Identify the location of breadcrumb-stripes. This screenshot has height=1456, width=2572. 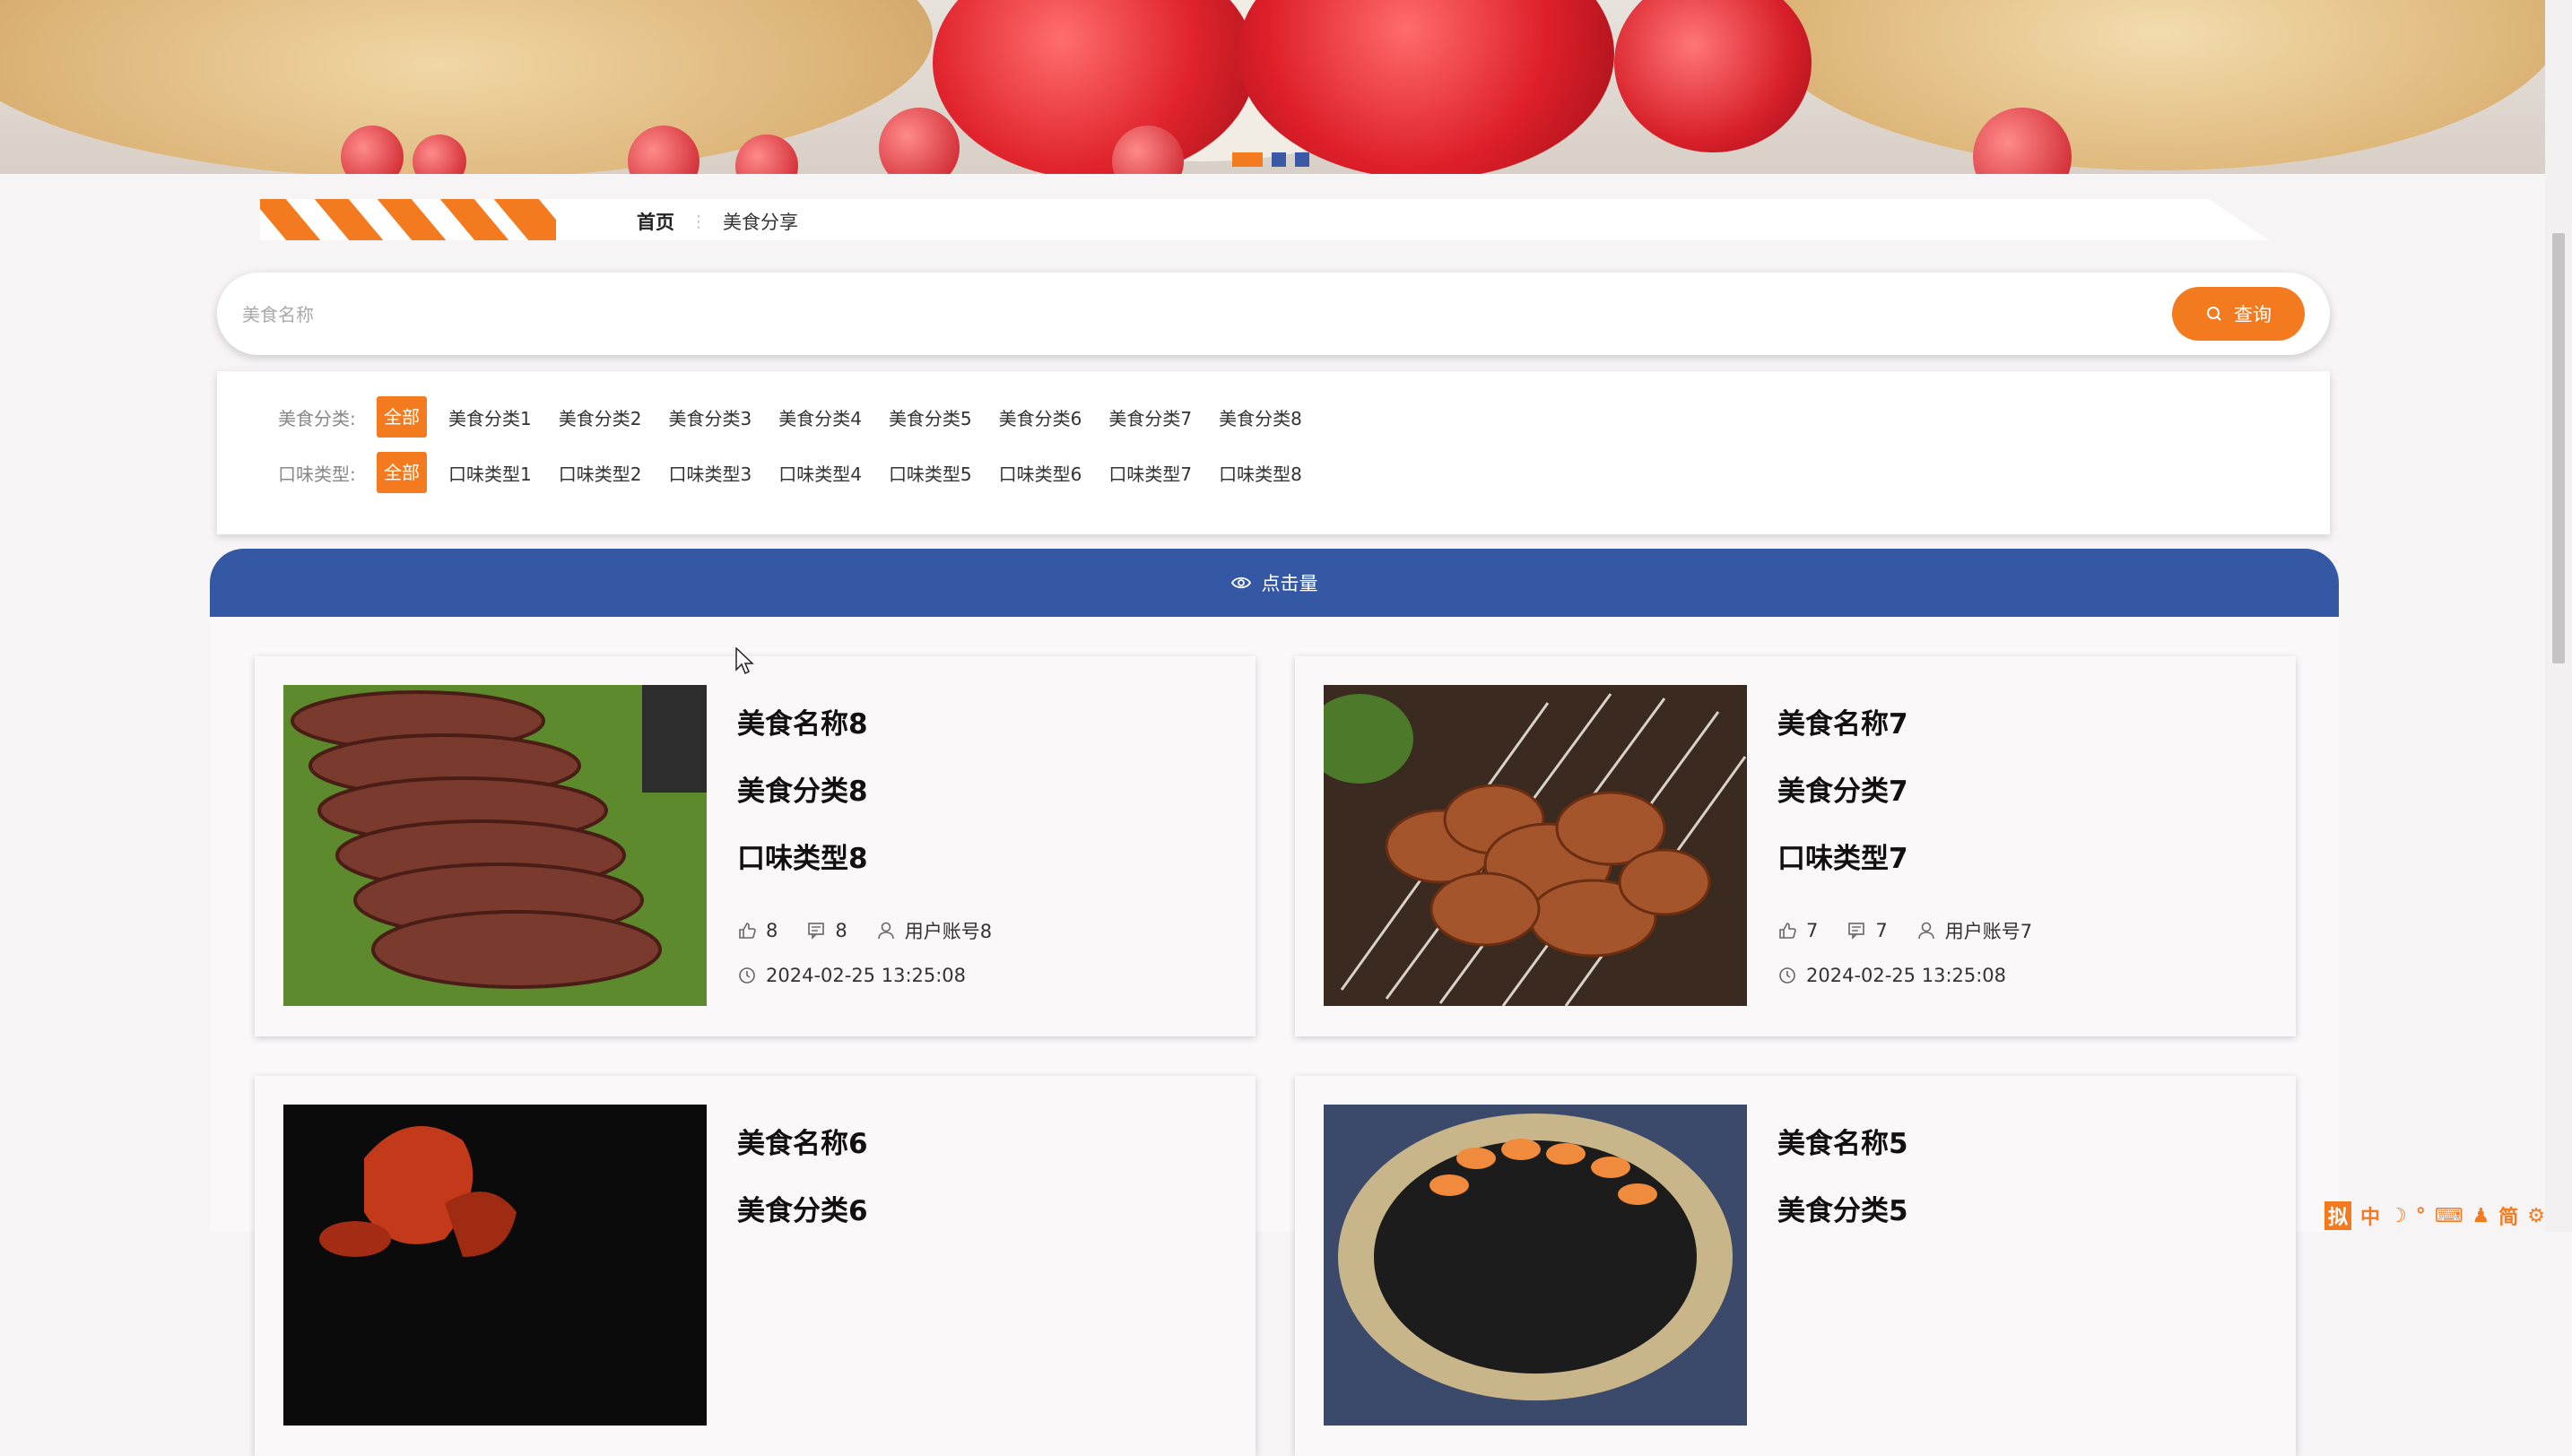
(408, 220).